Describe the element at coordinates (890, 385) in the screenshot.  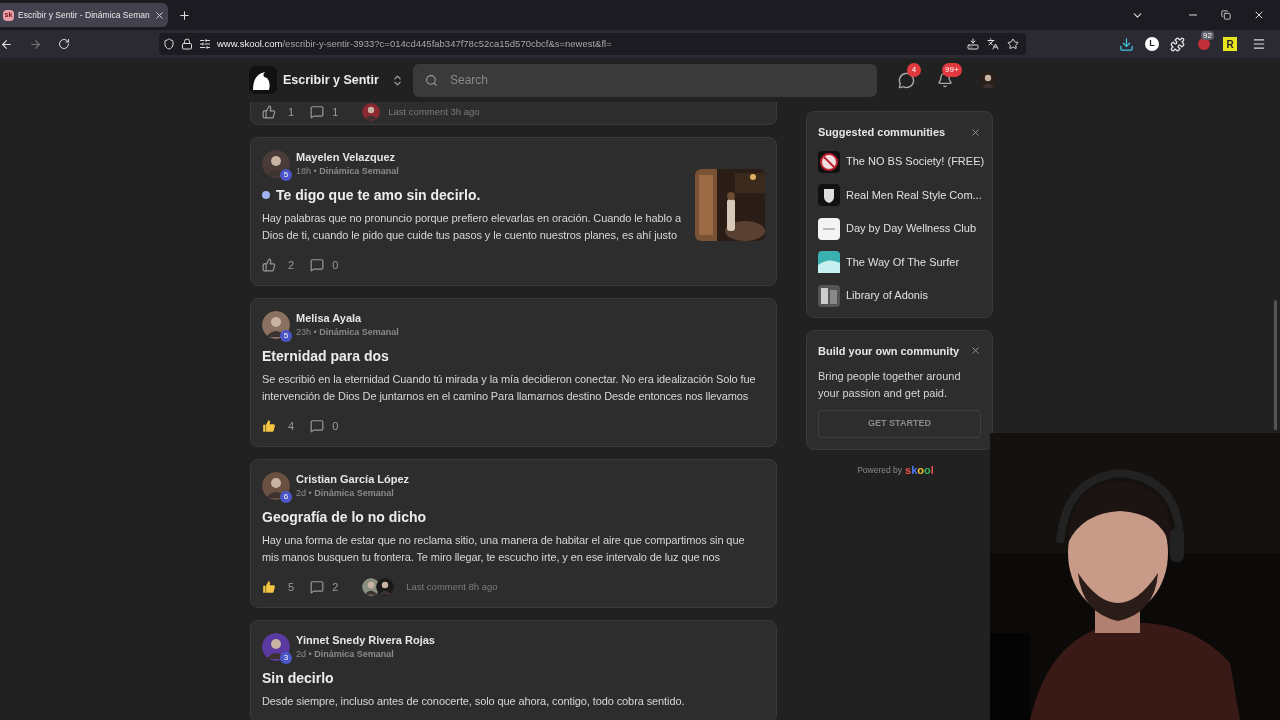
I see `card-text: Bring people together around your passion and get paid.` at that location.